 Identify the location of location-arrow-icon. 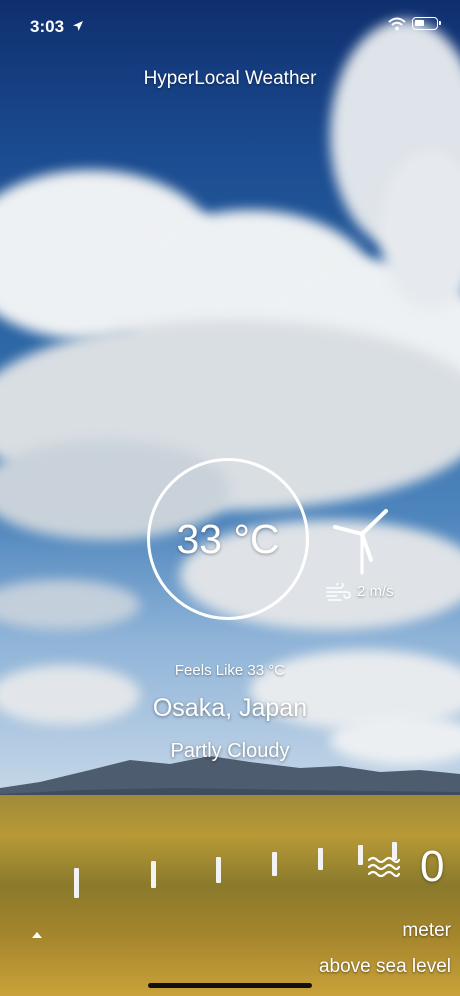
(78, 26).